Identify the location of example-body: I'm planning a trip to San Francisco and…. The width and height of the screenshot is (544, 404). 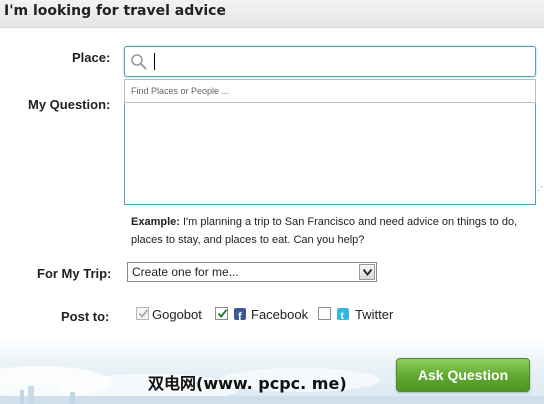
(324, 231).